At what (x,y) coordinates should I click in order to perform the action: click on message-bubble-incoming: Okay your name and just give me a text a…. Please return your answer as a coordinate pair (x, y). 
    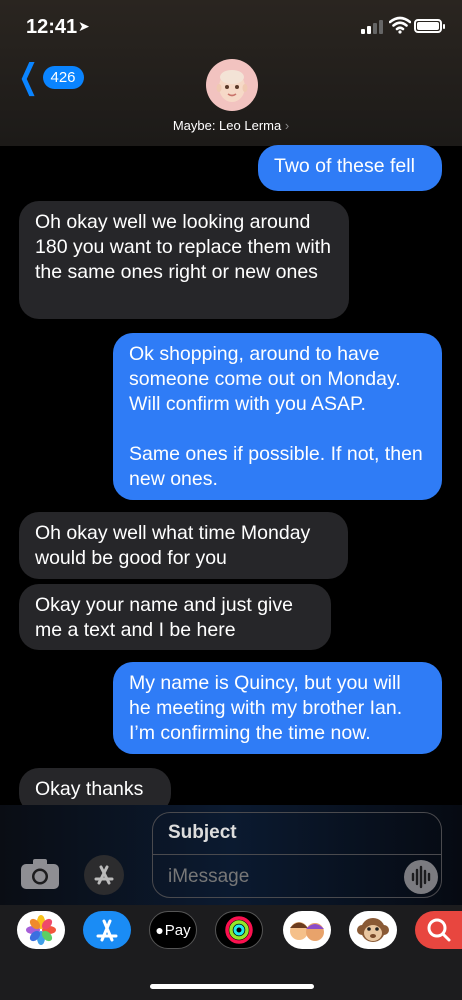
    Looking at the image, I should click on (175, 617).